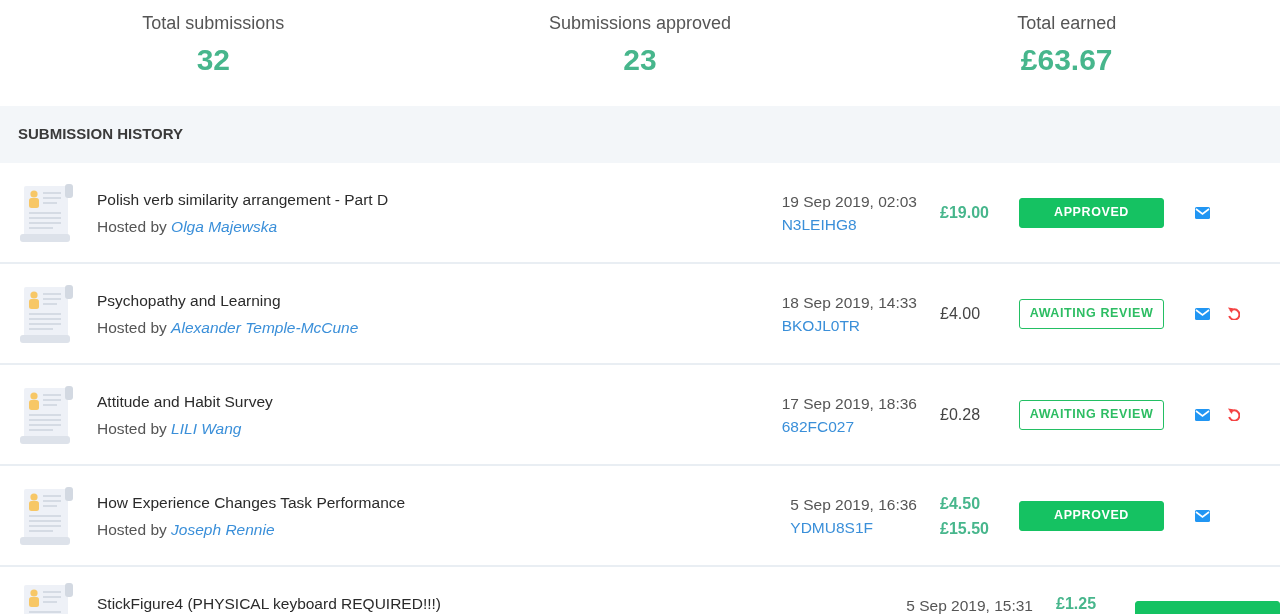 The width and height of the screenshot is (1280, 614). What do you see at coordinates (243, 199) in the screenshot?
I see `study-title: Polish verb similarity arrangement - Part D` at bounding box center [243, 199].